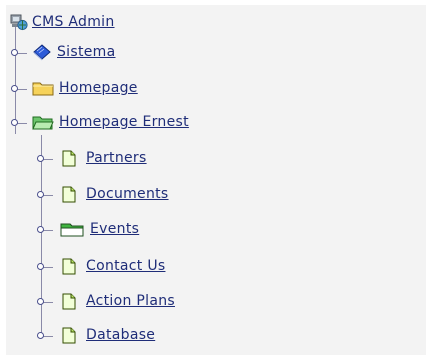 This screenshot has width=433, height=360. I want to click on tree-item-label: Homepage Ernest, so click(124, 122).